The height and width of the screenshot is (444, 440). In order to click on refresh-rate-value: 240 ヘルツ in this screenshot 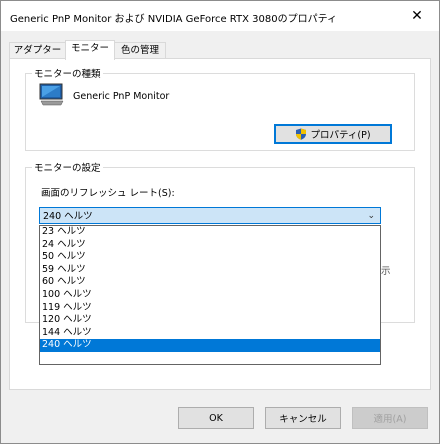, I will do `click(68, 216)`.